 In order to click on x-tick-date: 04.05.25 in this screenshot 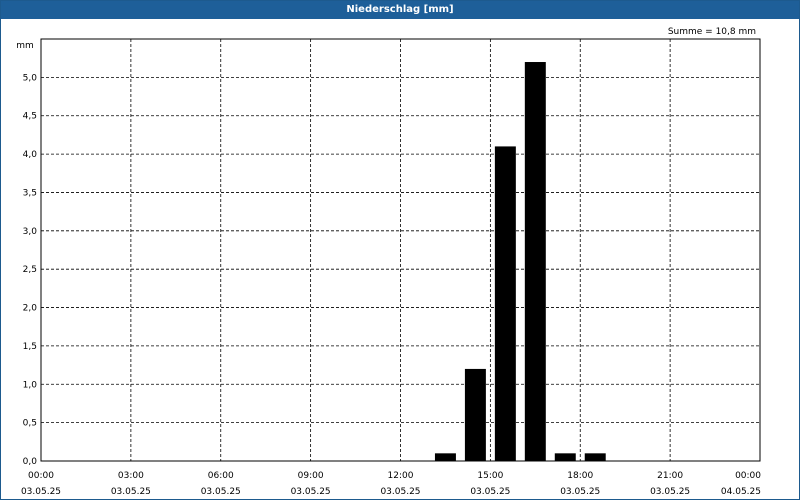, I will do `click(741, 492)`.